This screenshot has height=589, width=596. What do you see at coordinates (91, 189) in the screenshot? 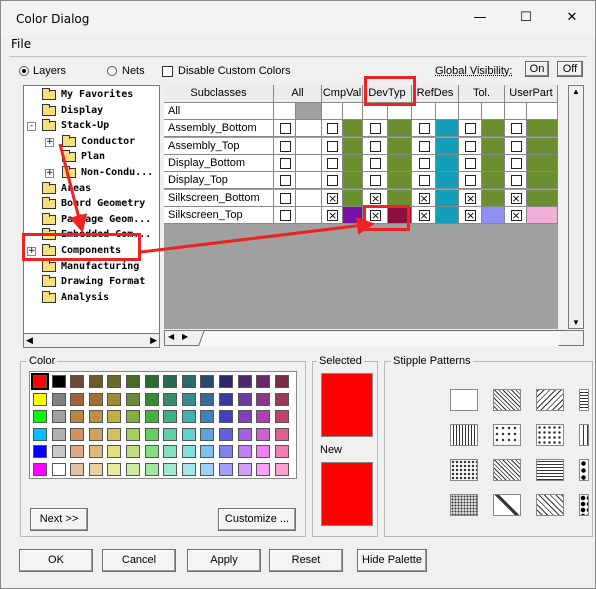
I see `tree-item: Areas` at bounding box center [91, 189].